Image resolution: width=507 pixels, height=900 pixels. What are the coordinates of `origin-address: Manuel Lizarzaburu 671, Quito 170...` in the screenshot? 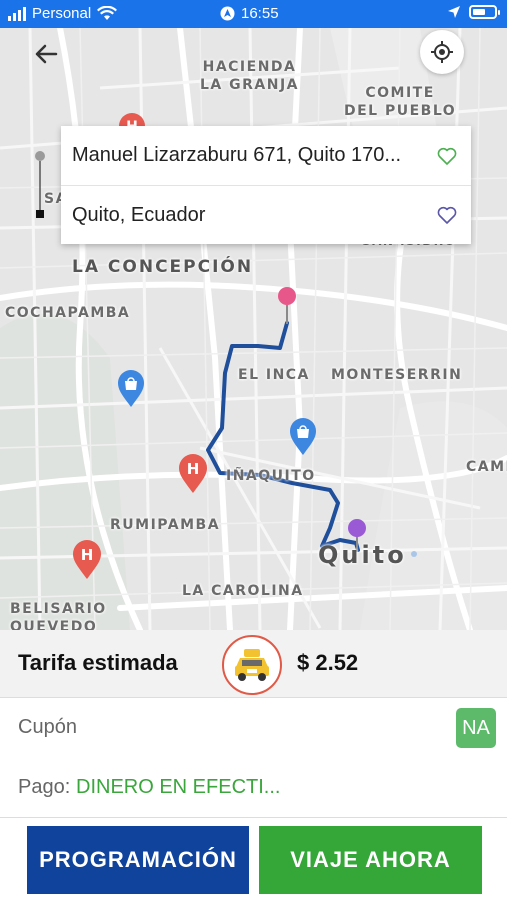 It's located at (237, 155).